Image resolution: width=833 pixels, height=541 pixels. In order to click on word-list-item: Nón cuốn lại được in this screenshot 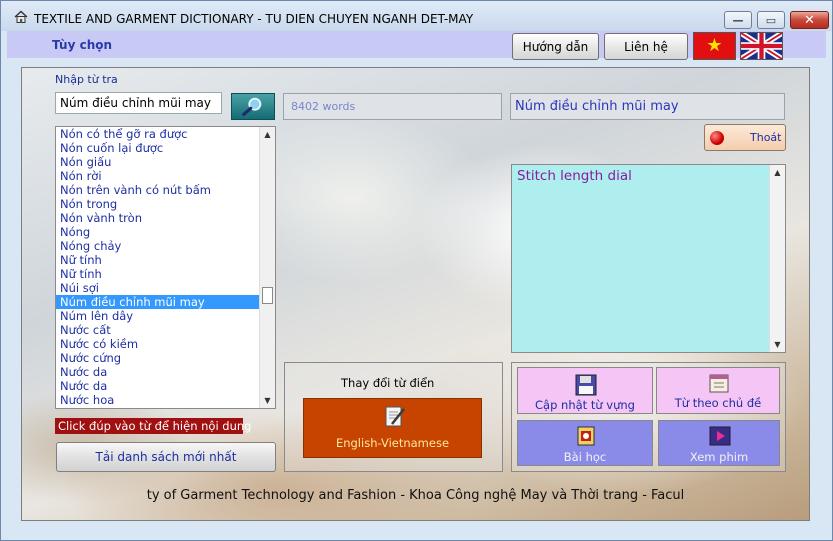, I will do `click(158, 148)`.